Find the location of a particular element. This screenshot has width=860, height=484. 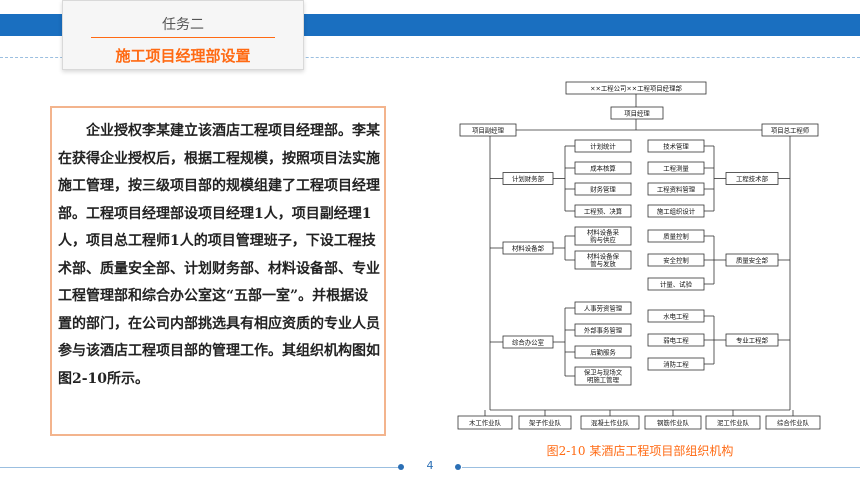

org-deputy-box: 项目副经理 is located at coordinates (488, 130).